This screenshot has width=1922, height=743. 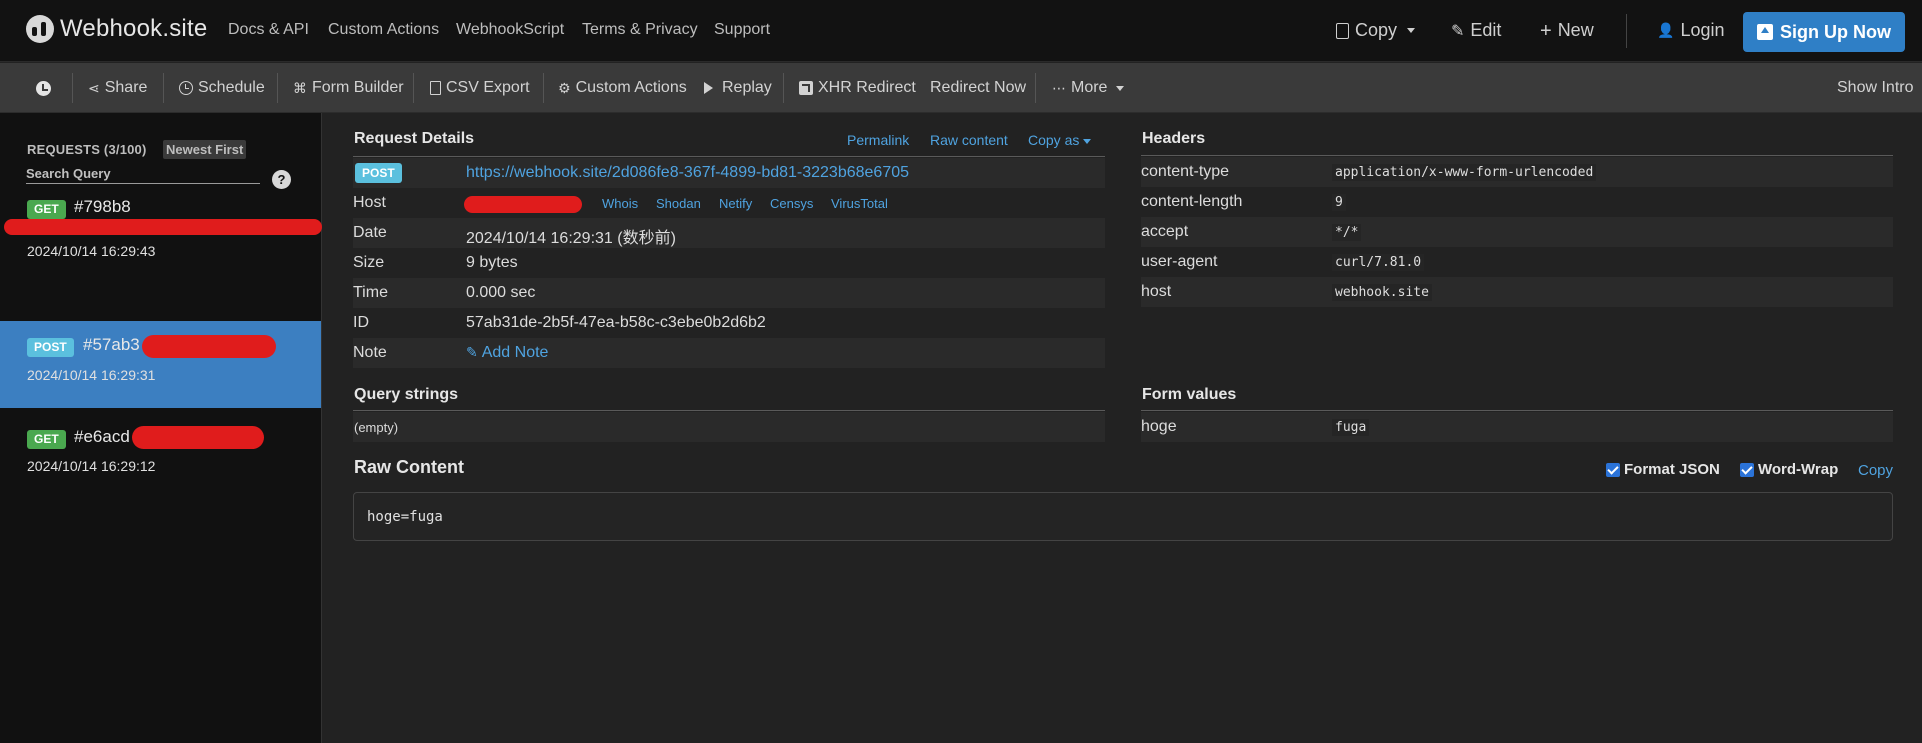 What do you see at coordinates (1189, 394) in the screenshot?
I see `form-values-title: Form values` at bounding box center [1189, 394].